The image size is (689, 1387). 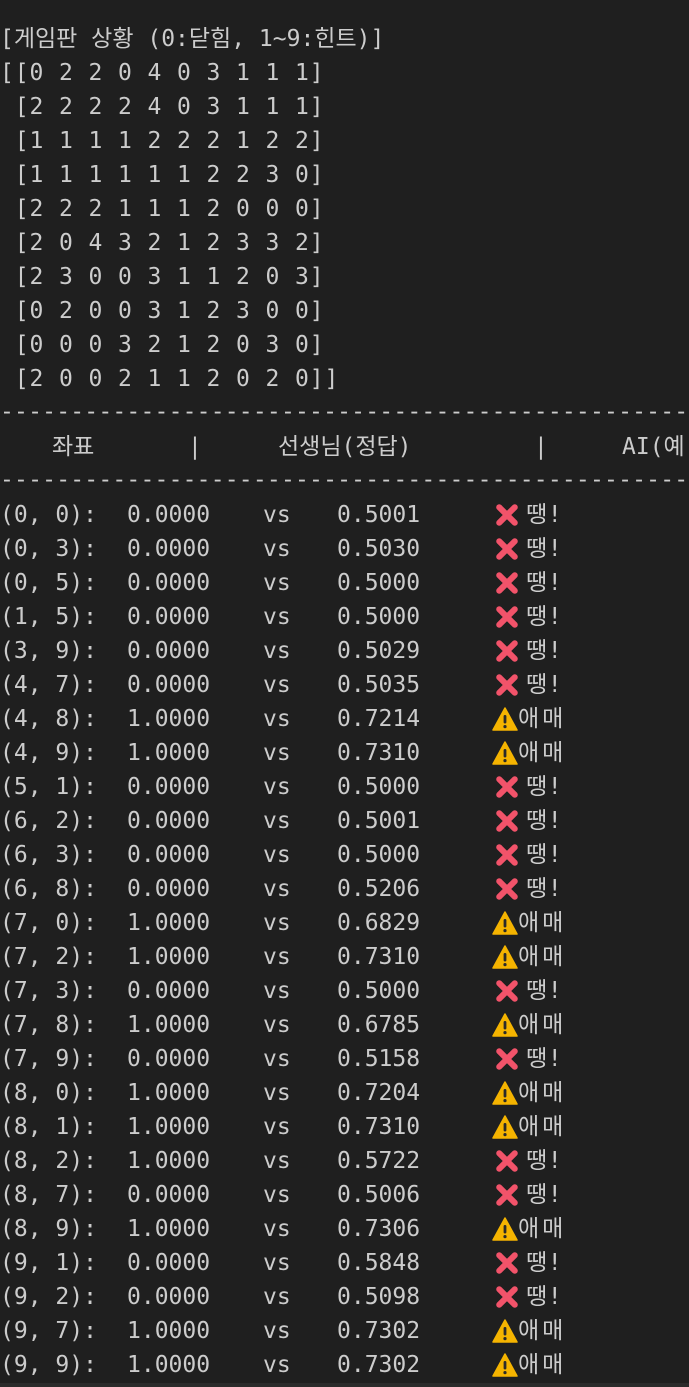 I want to click on coord-cell: (7, 0):, so click(x=48, y=923).